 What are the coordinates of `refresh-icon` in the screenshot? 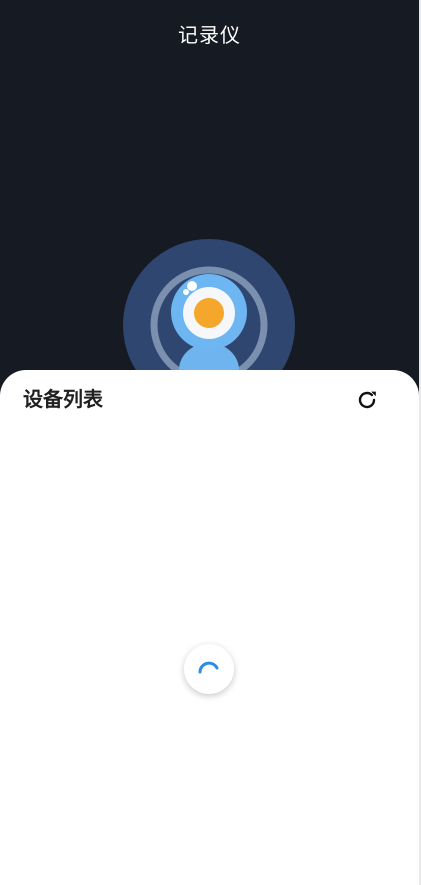 It's located at (367, 400).